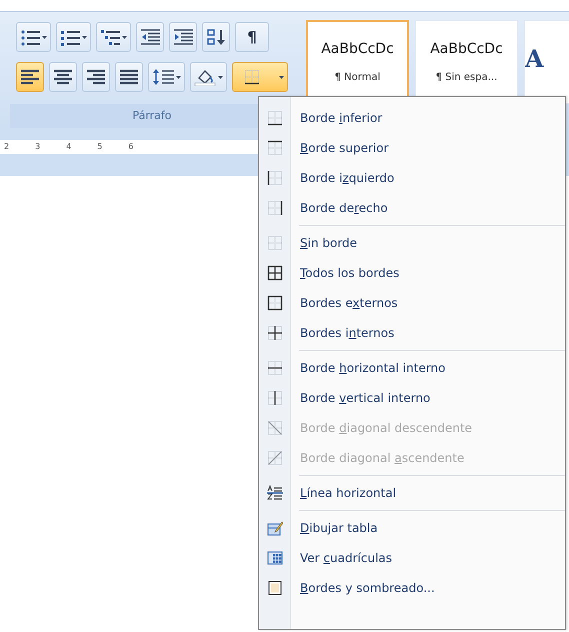 The height and width of the screenshot is (632, 569). Describe the element at coordinates (275, 528) in the screenshot. I see `pencil-table-icon` at that location.